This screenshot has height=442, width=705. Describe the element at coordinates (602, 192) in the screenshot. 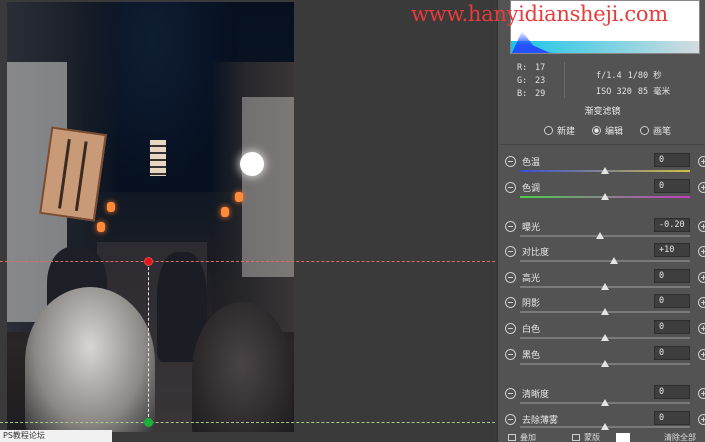

I see `slider-tint: 色调 0` at that location.